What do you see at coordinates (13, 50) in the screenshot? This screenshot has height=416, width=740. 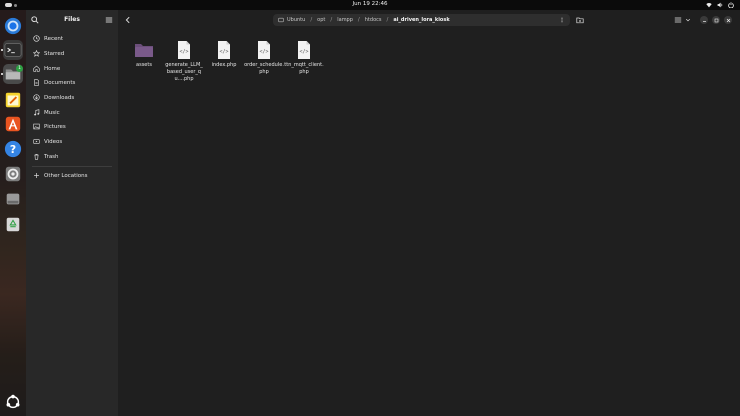 I see `terminal-icon` at bounding box center [13, 50].